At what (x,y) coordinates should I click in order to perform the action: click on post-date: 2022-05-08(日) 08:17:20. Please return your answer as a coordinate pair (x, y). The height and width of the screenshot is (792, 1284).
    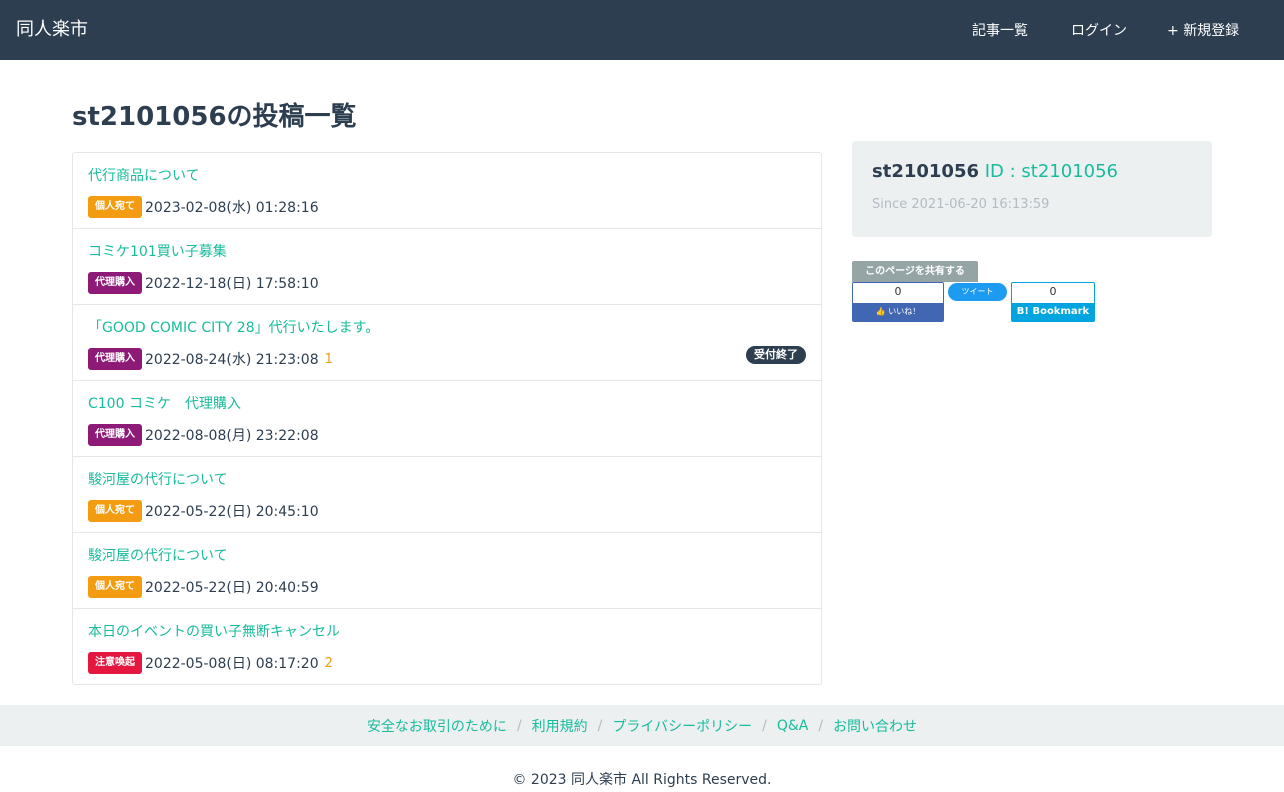
    Looking at the image, I should click on (232, 664).